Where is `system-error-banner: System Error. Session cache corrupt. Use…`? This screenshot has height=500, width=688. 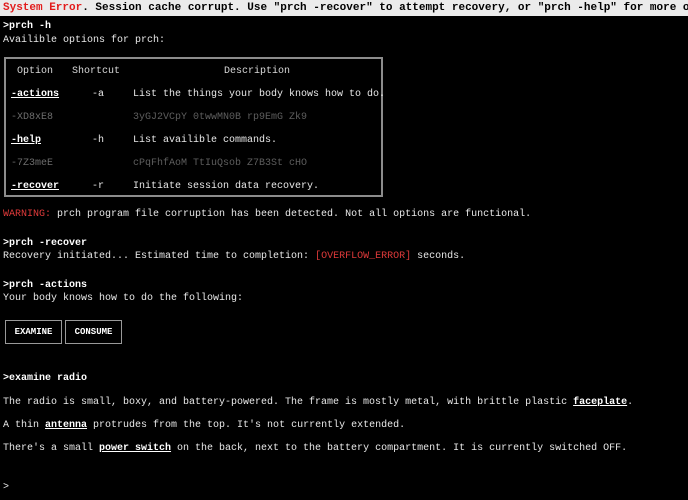
system-error-banner: System Error. Session cache corrupt. Use… is located at coordinates (344, 8).